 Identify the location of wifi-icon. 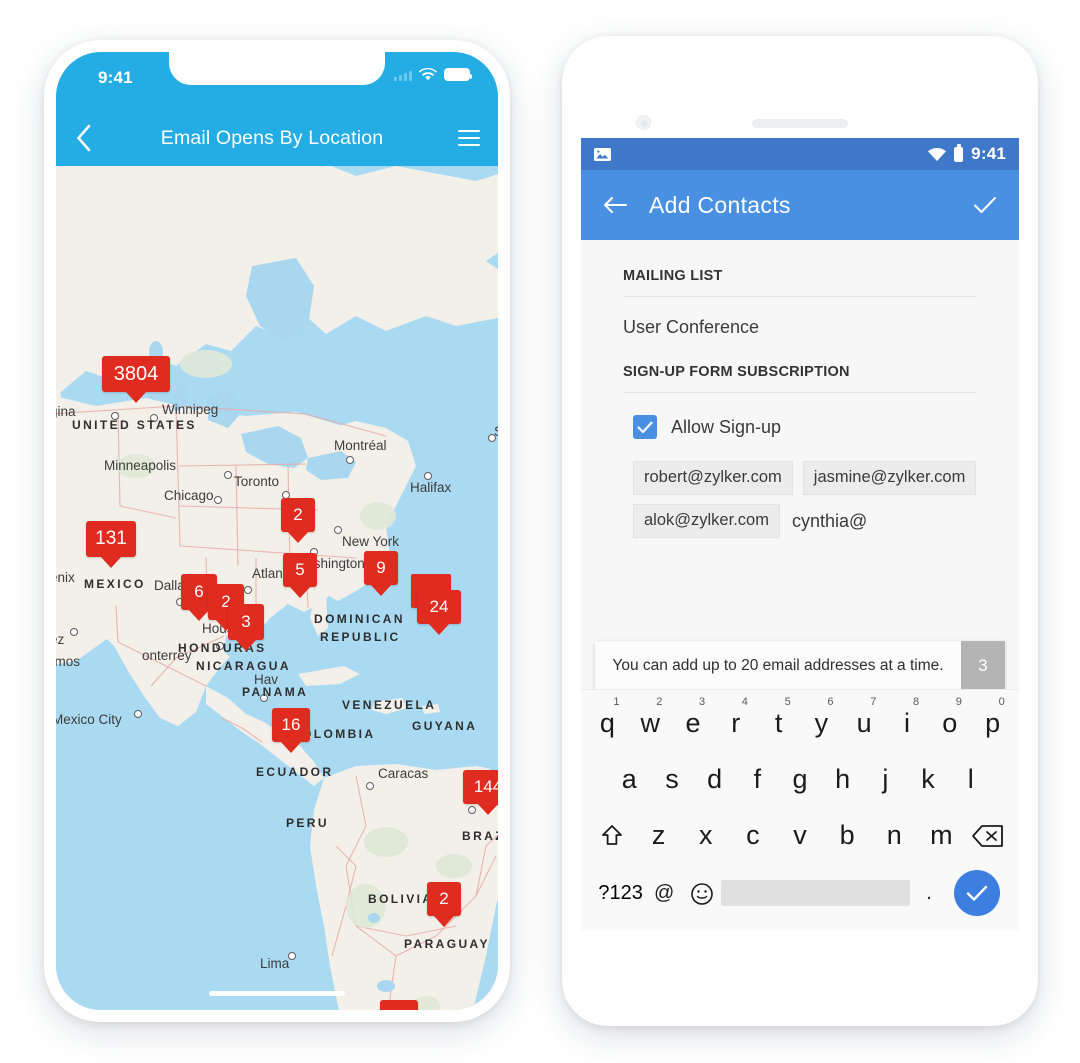
(428, 74).